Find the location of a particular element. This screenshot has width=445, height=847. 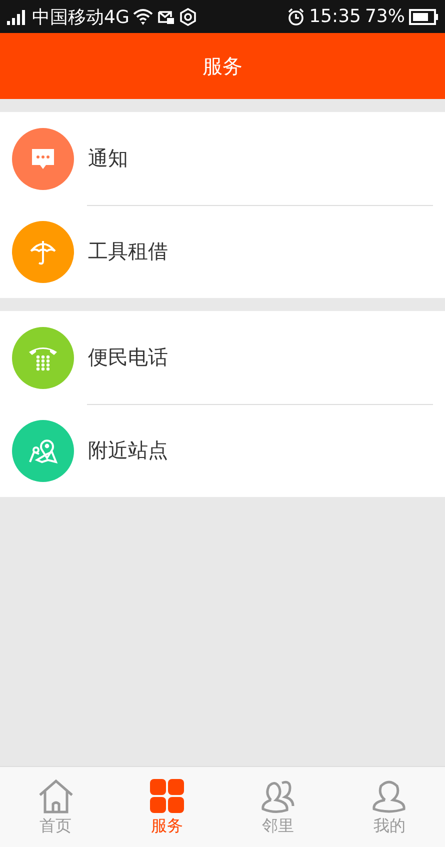

menu-item-label: 便民电话 is located at coordinates (128, 357).